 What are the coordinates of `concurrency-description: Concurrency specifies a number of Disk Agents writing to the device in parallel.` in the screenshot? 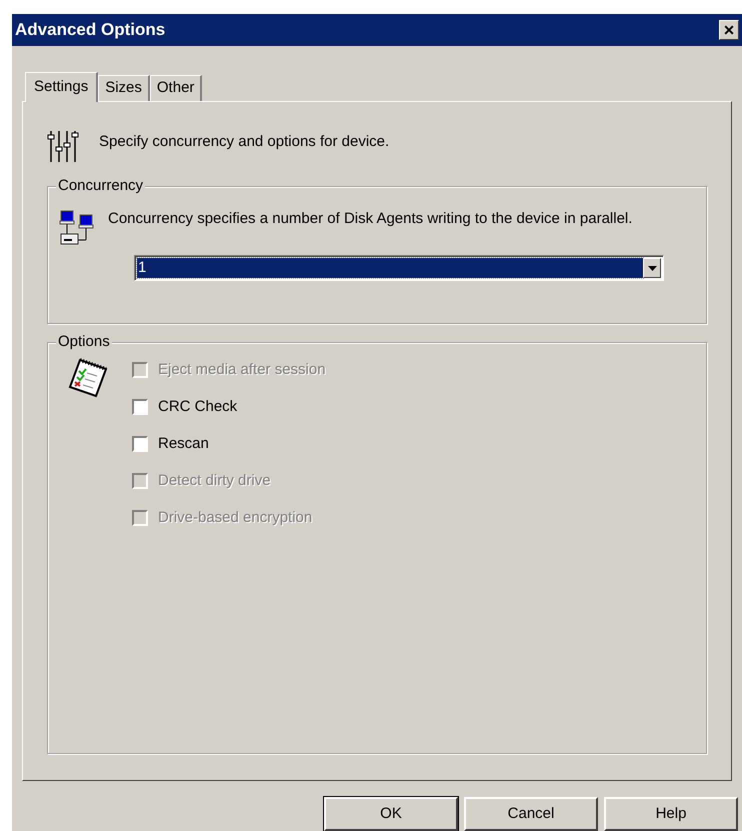 It's located at (370, 219).